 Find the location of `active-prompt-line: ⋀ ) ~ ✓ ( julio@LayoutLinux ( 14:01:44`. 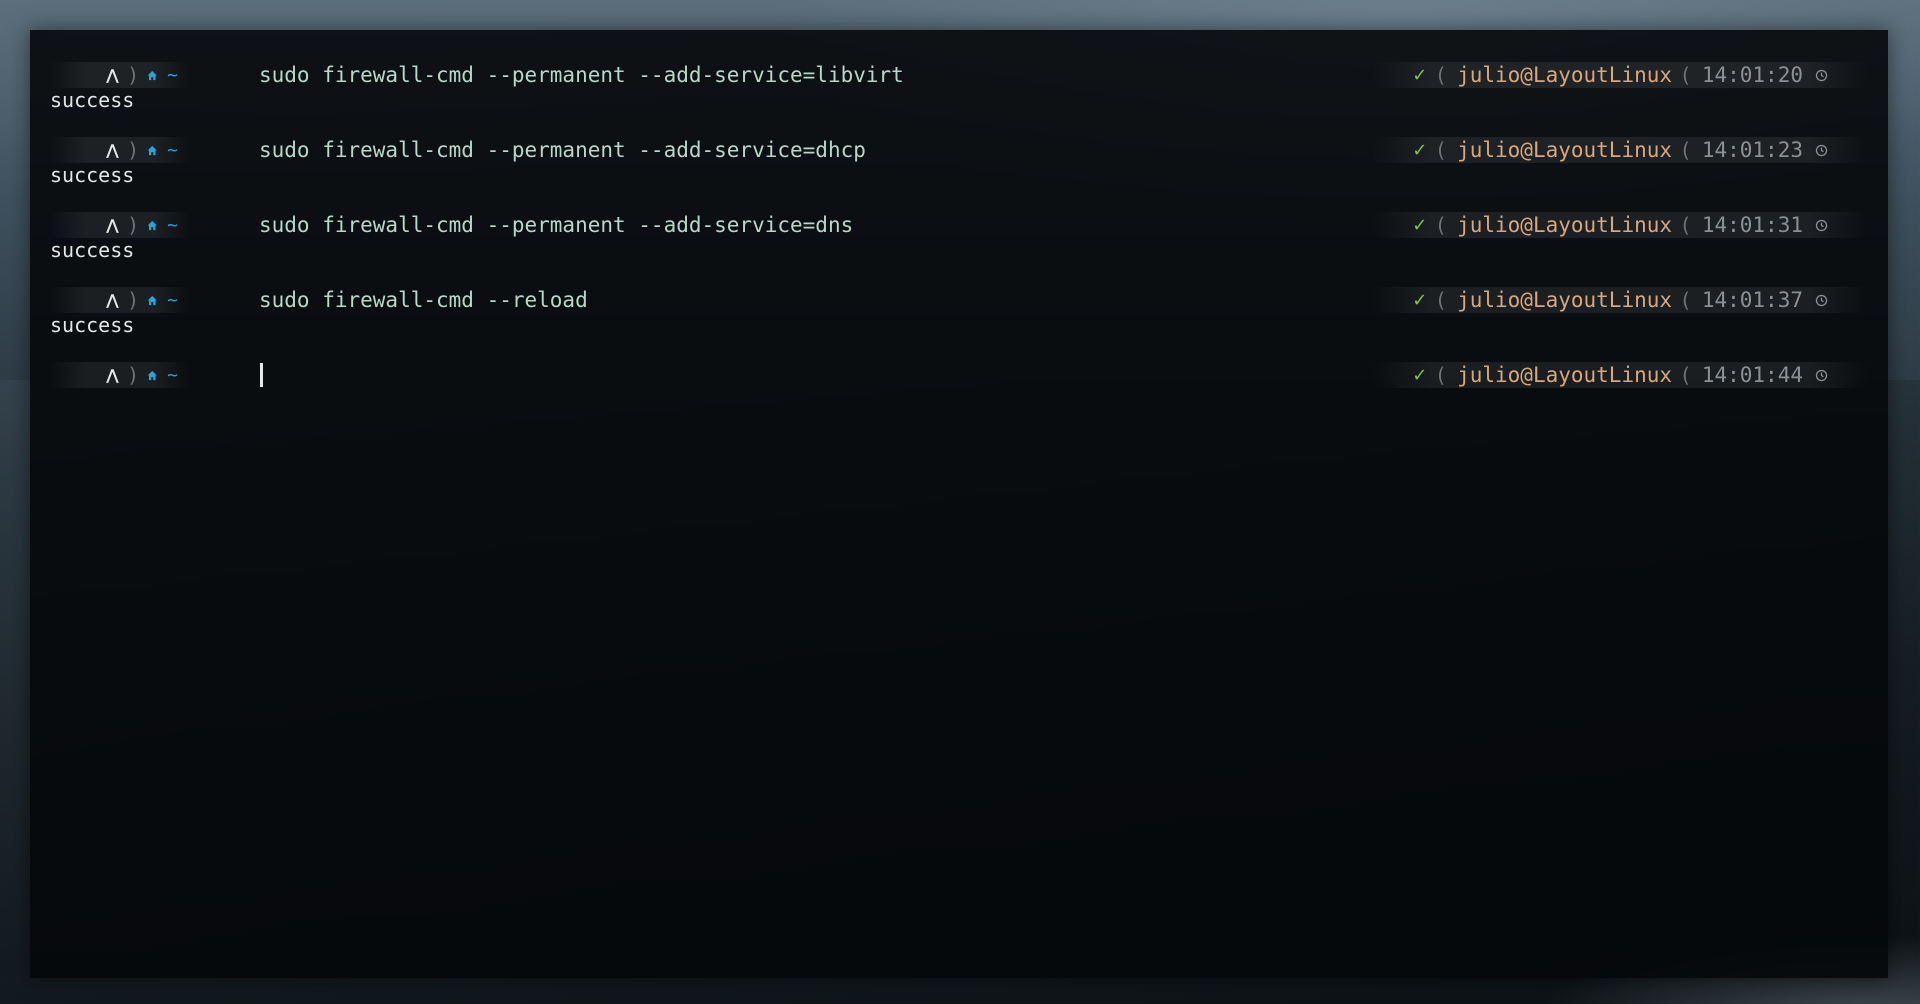

active-prompt-line: ⋀ ) ~ ✓ ( julio@LayoutLinux ( 14:01:44 is located at coordinates (959, 375).